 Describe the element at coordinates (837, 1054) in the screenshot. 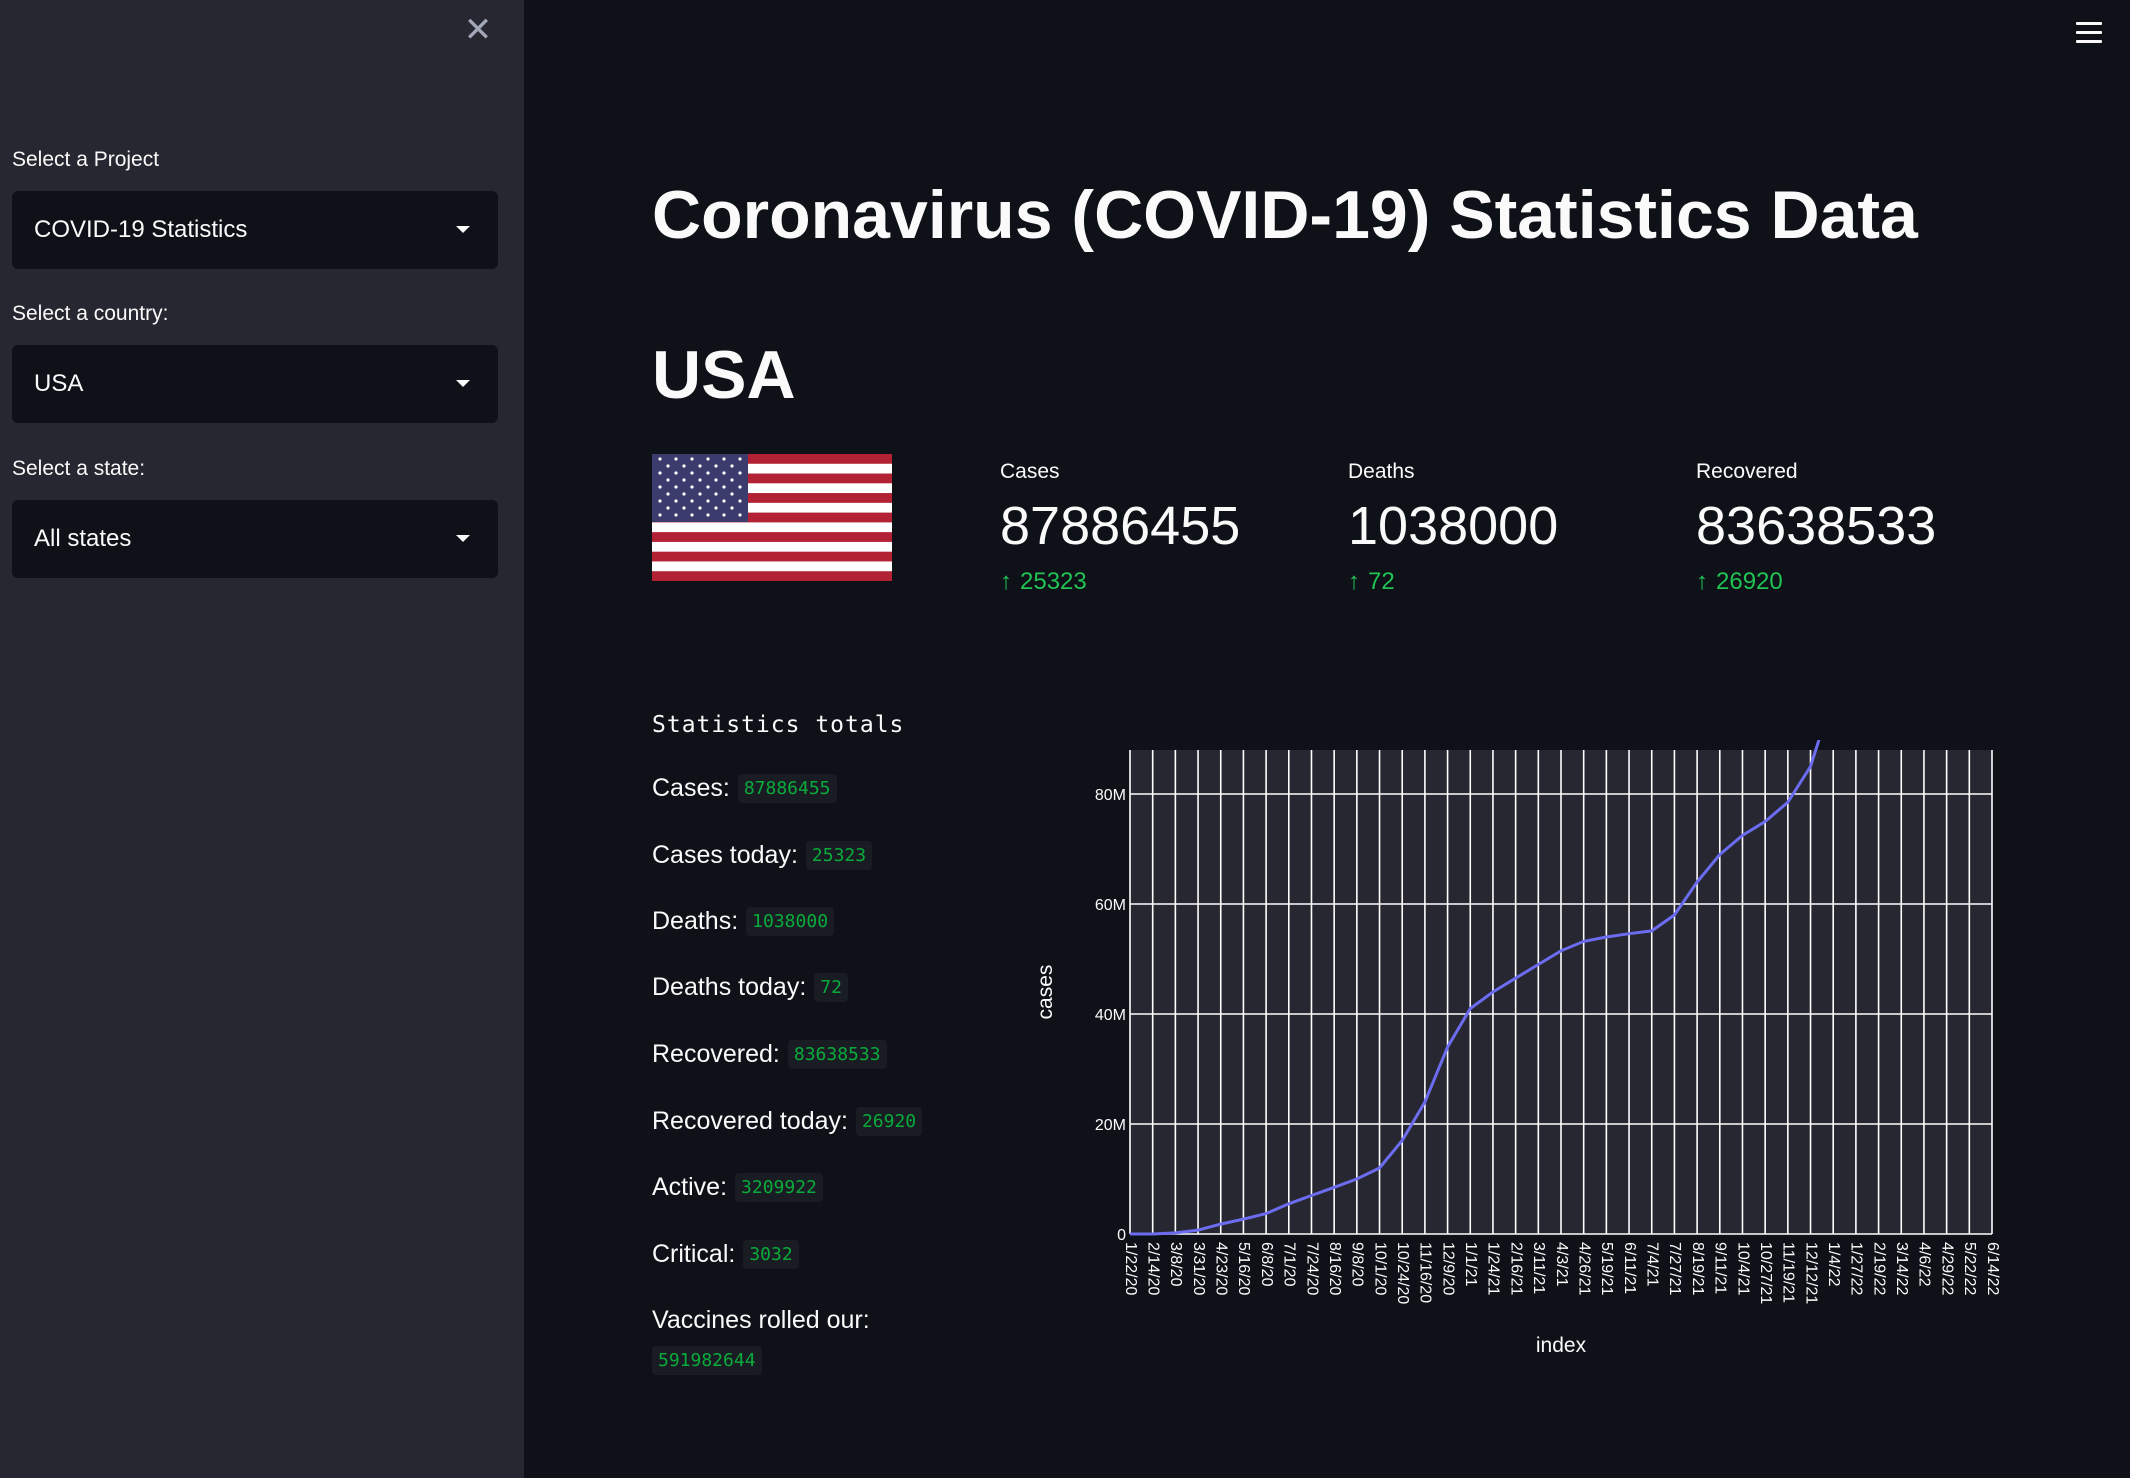

I see `stat-value: 83638533` at that location.